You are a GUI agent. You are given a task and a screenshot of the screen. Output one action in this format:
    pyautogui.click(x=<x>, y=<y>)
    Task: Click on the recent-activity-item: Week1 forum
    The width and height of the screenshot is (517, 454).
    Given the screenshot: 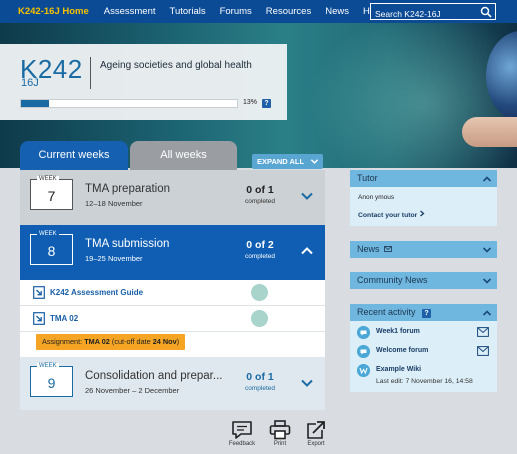 What is the action you would take?
    pyautogui.click(x=423, y=333)
    